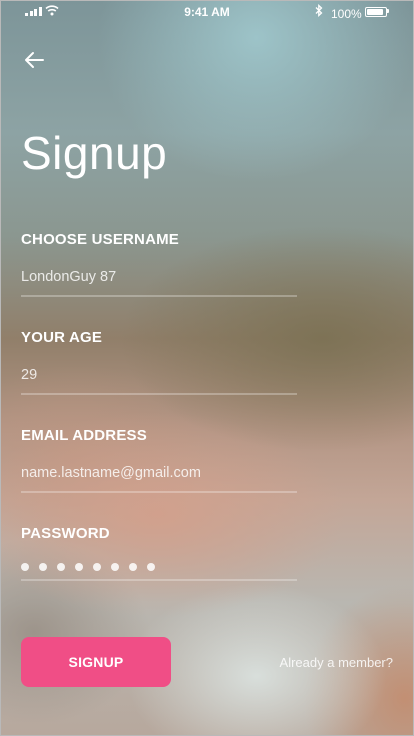  I want to click on username-input: LondonGuy 87, so click(158, 277).